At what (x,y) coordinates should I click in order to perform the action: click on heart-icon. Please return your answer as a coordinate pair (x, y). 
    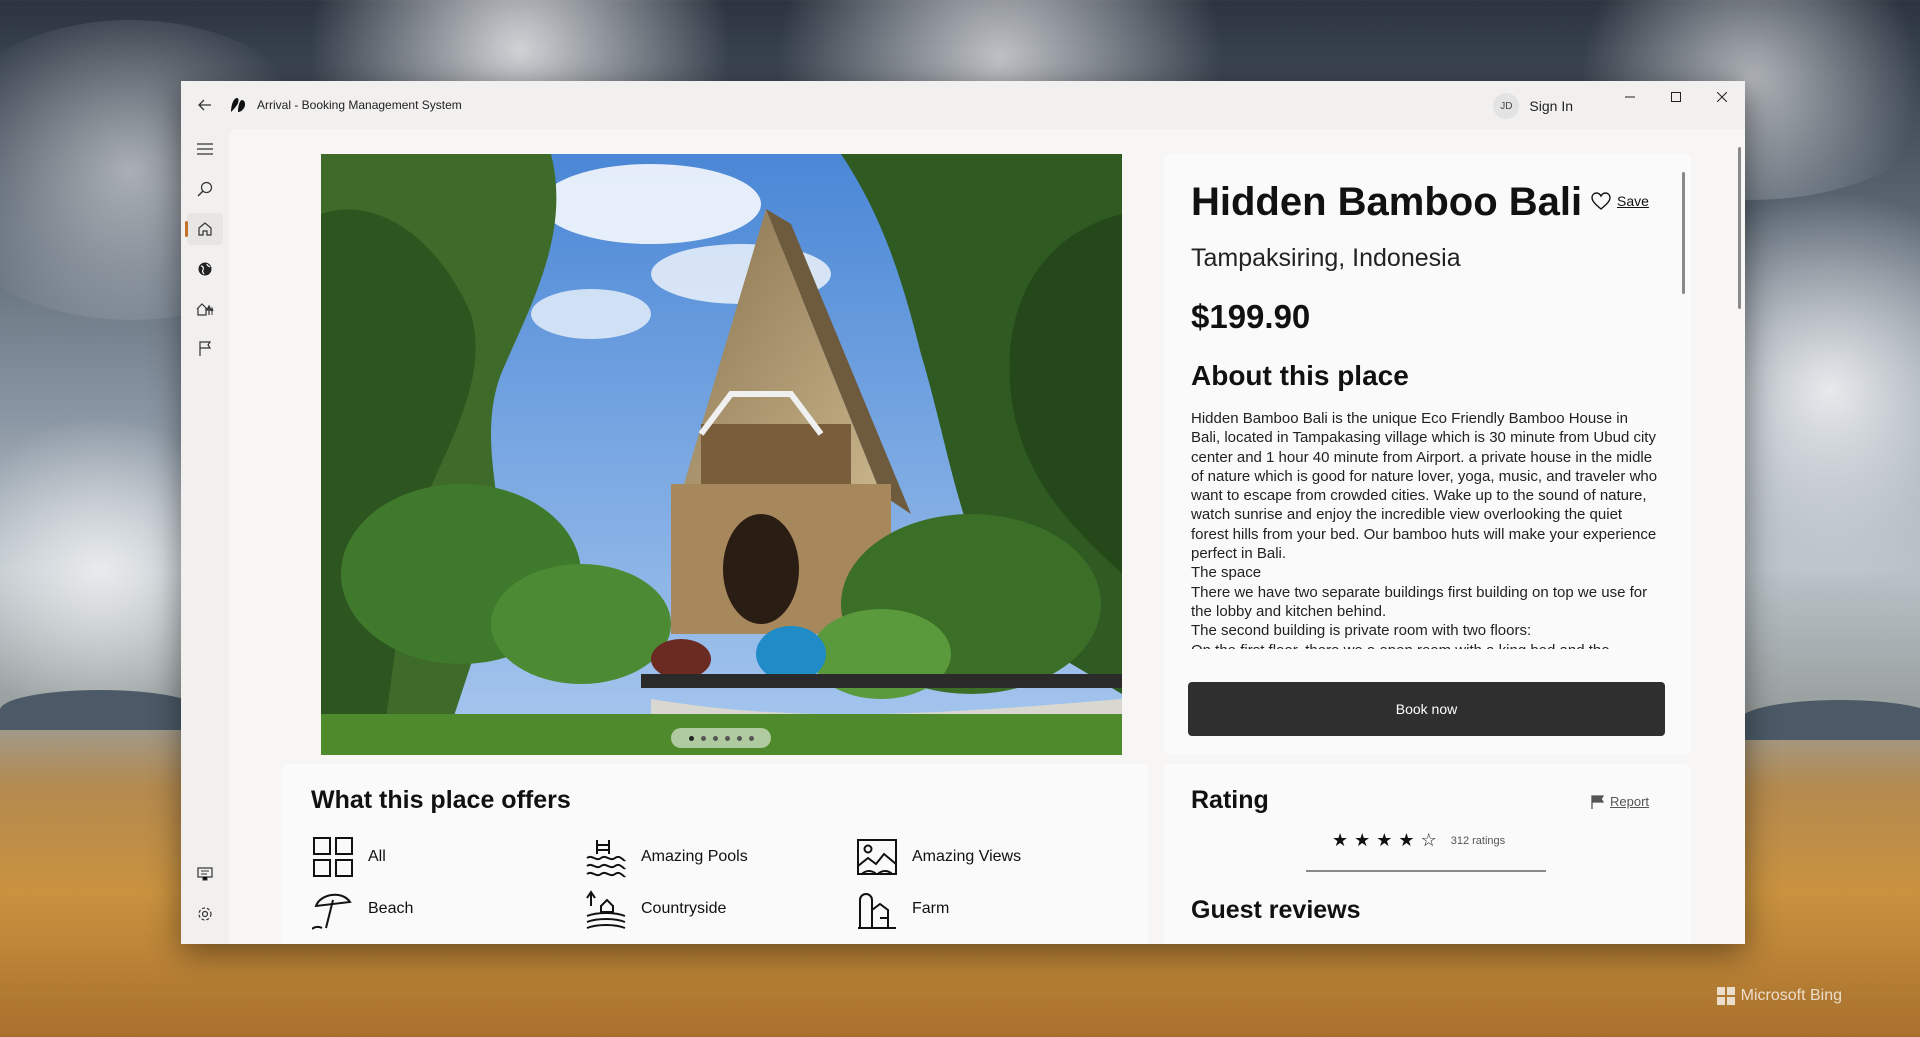
    Looking at the image, I should click on (1601, 201).